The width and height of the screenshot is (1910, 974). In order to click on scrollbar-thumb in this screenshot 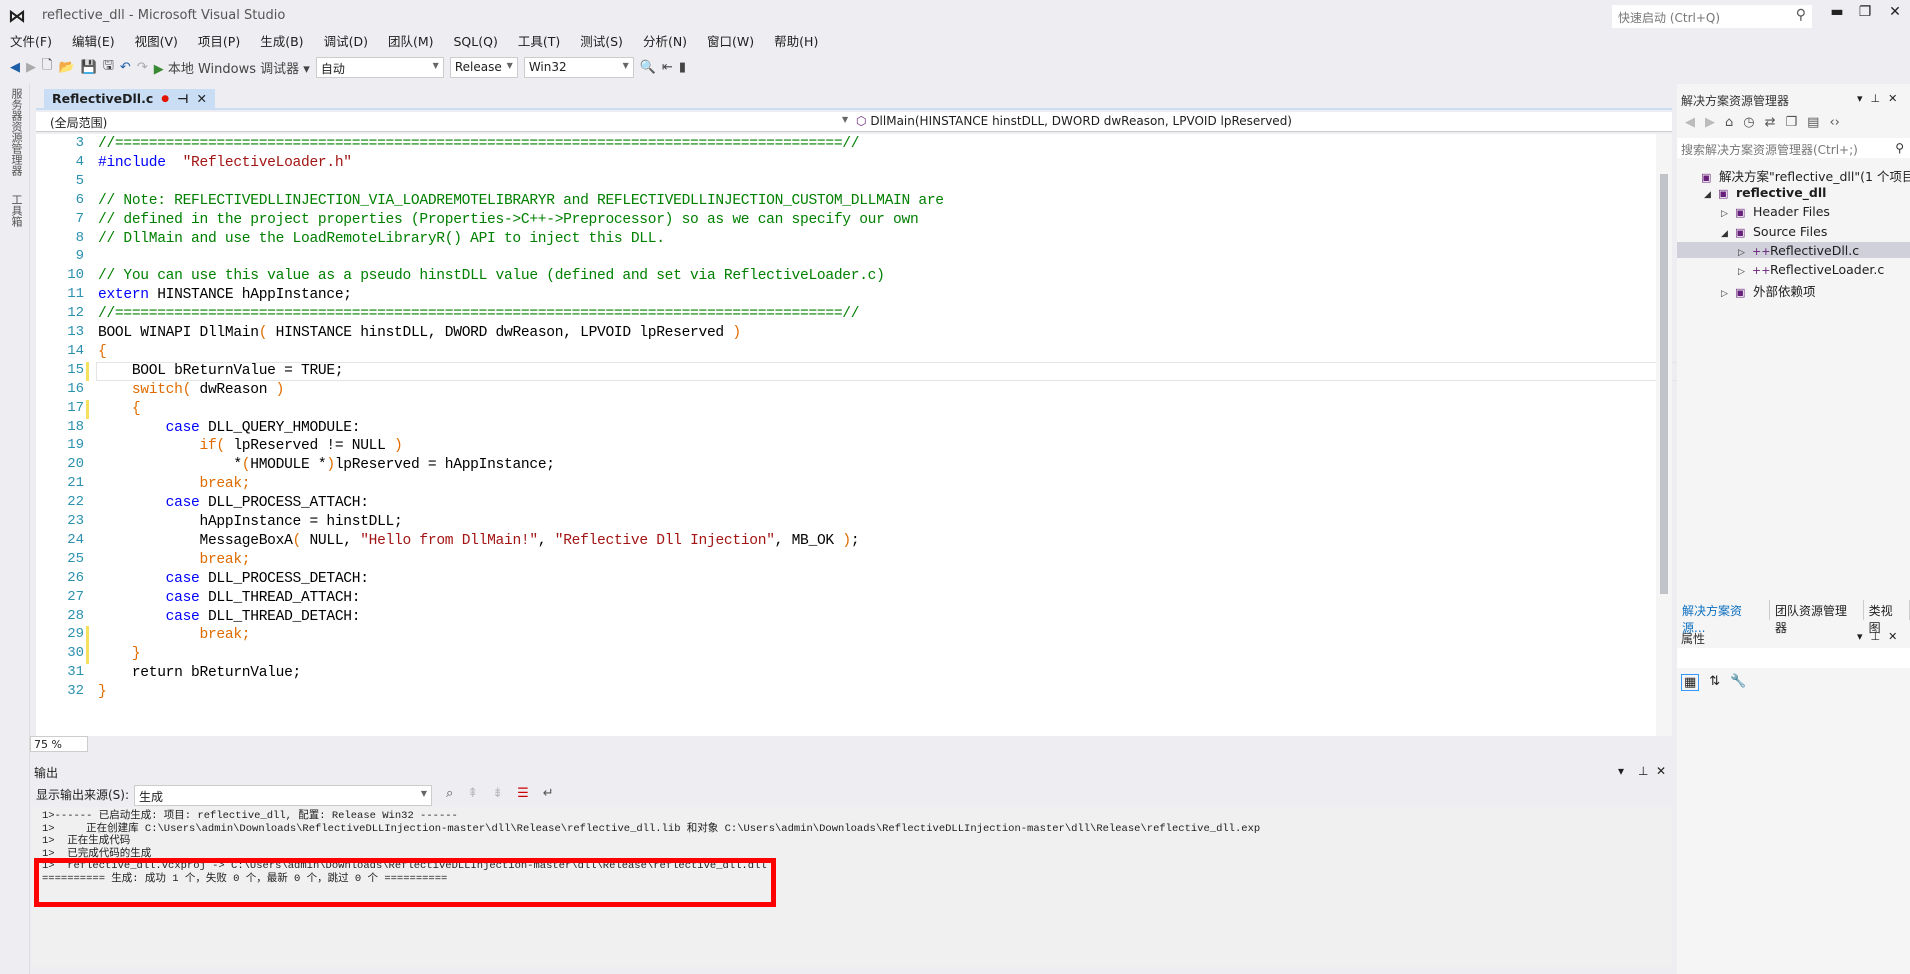, I will do `click(1664, 384)`.